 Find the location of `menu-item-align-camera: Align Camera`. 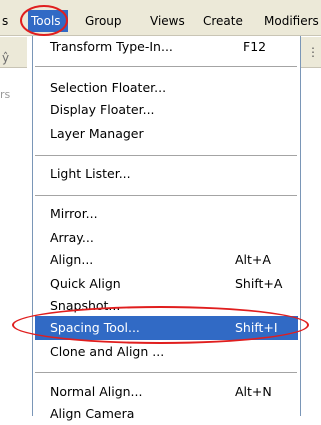

menu-item-align-camera: Align Camera is located at coordinates (92, 414).